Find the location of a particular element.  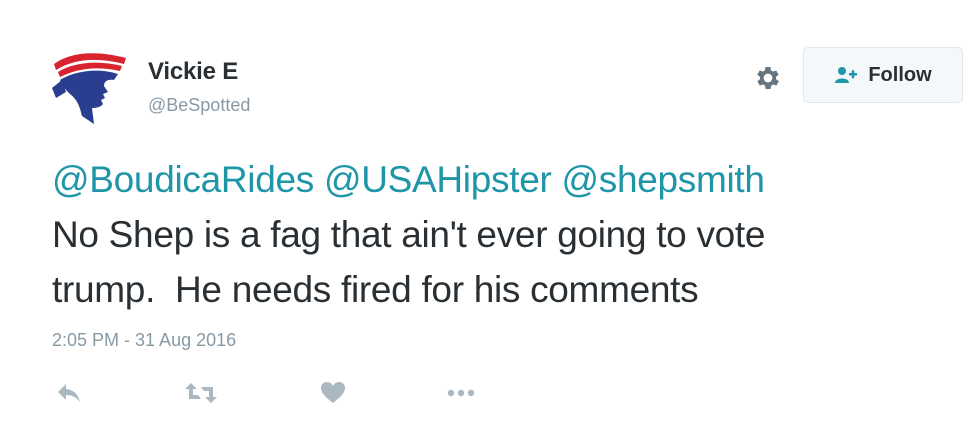

user-handle: @BeSpotted is located at coordinates (199, 105).